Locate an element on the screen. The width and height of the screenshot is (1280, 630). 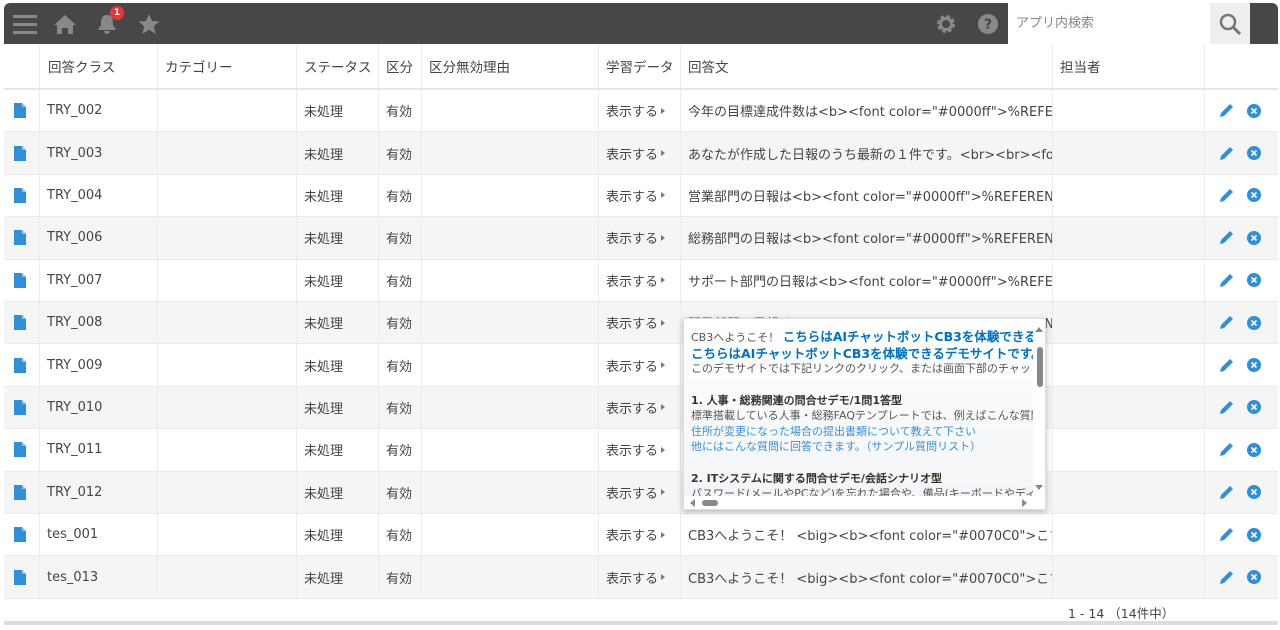
search-button is located at coordinates (1230, 23).